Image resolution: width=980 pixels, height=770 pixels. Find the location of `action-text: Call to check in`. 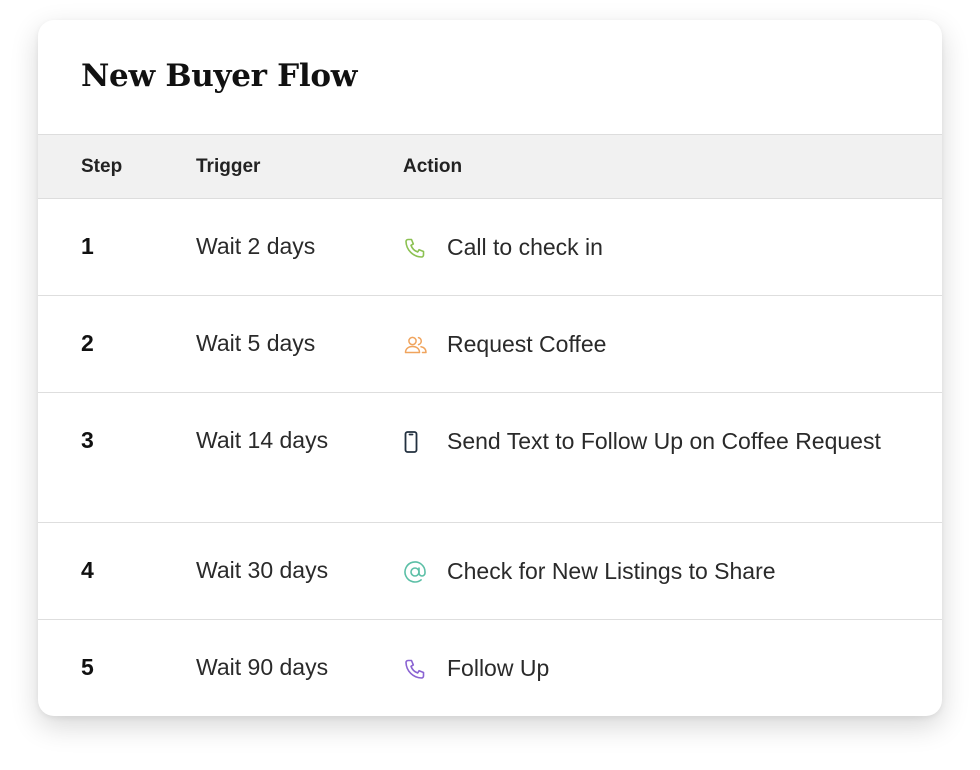

action-text: Call to check in is located at coordinates (525, 247).